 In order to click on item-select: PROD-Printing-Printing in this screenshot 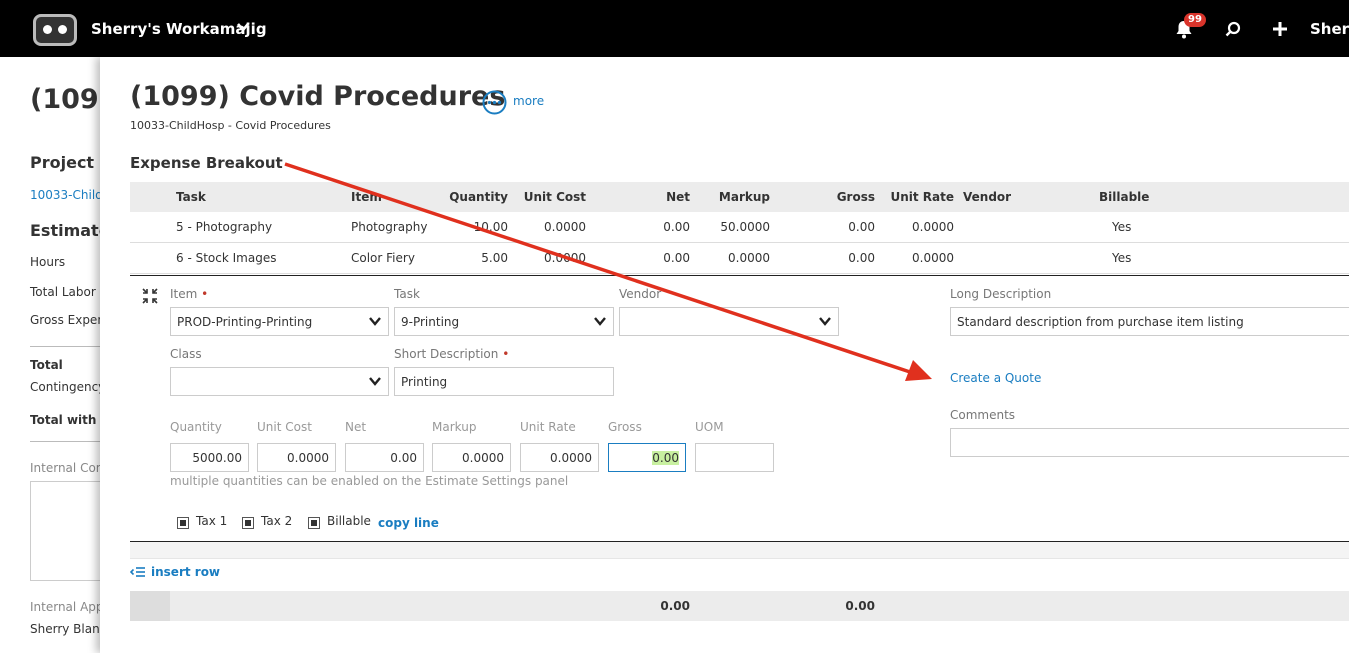, I will do `click(279, 321)`.